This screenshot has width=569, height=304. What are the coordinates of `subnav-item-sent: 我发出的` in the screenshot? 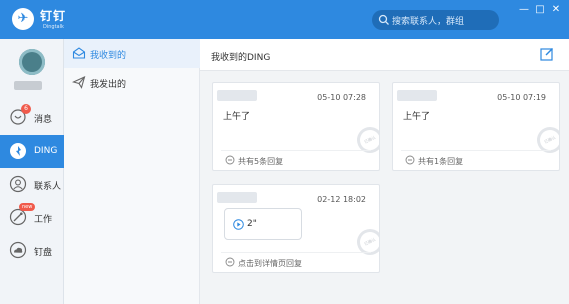 It's located at (132, 82).